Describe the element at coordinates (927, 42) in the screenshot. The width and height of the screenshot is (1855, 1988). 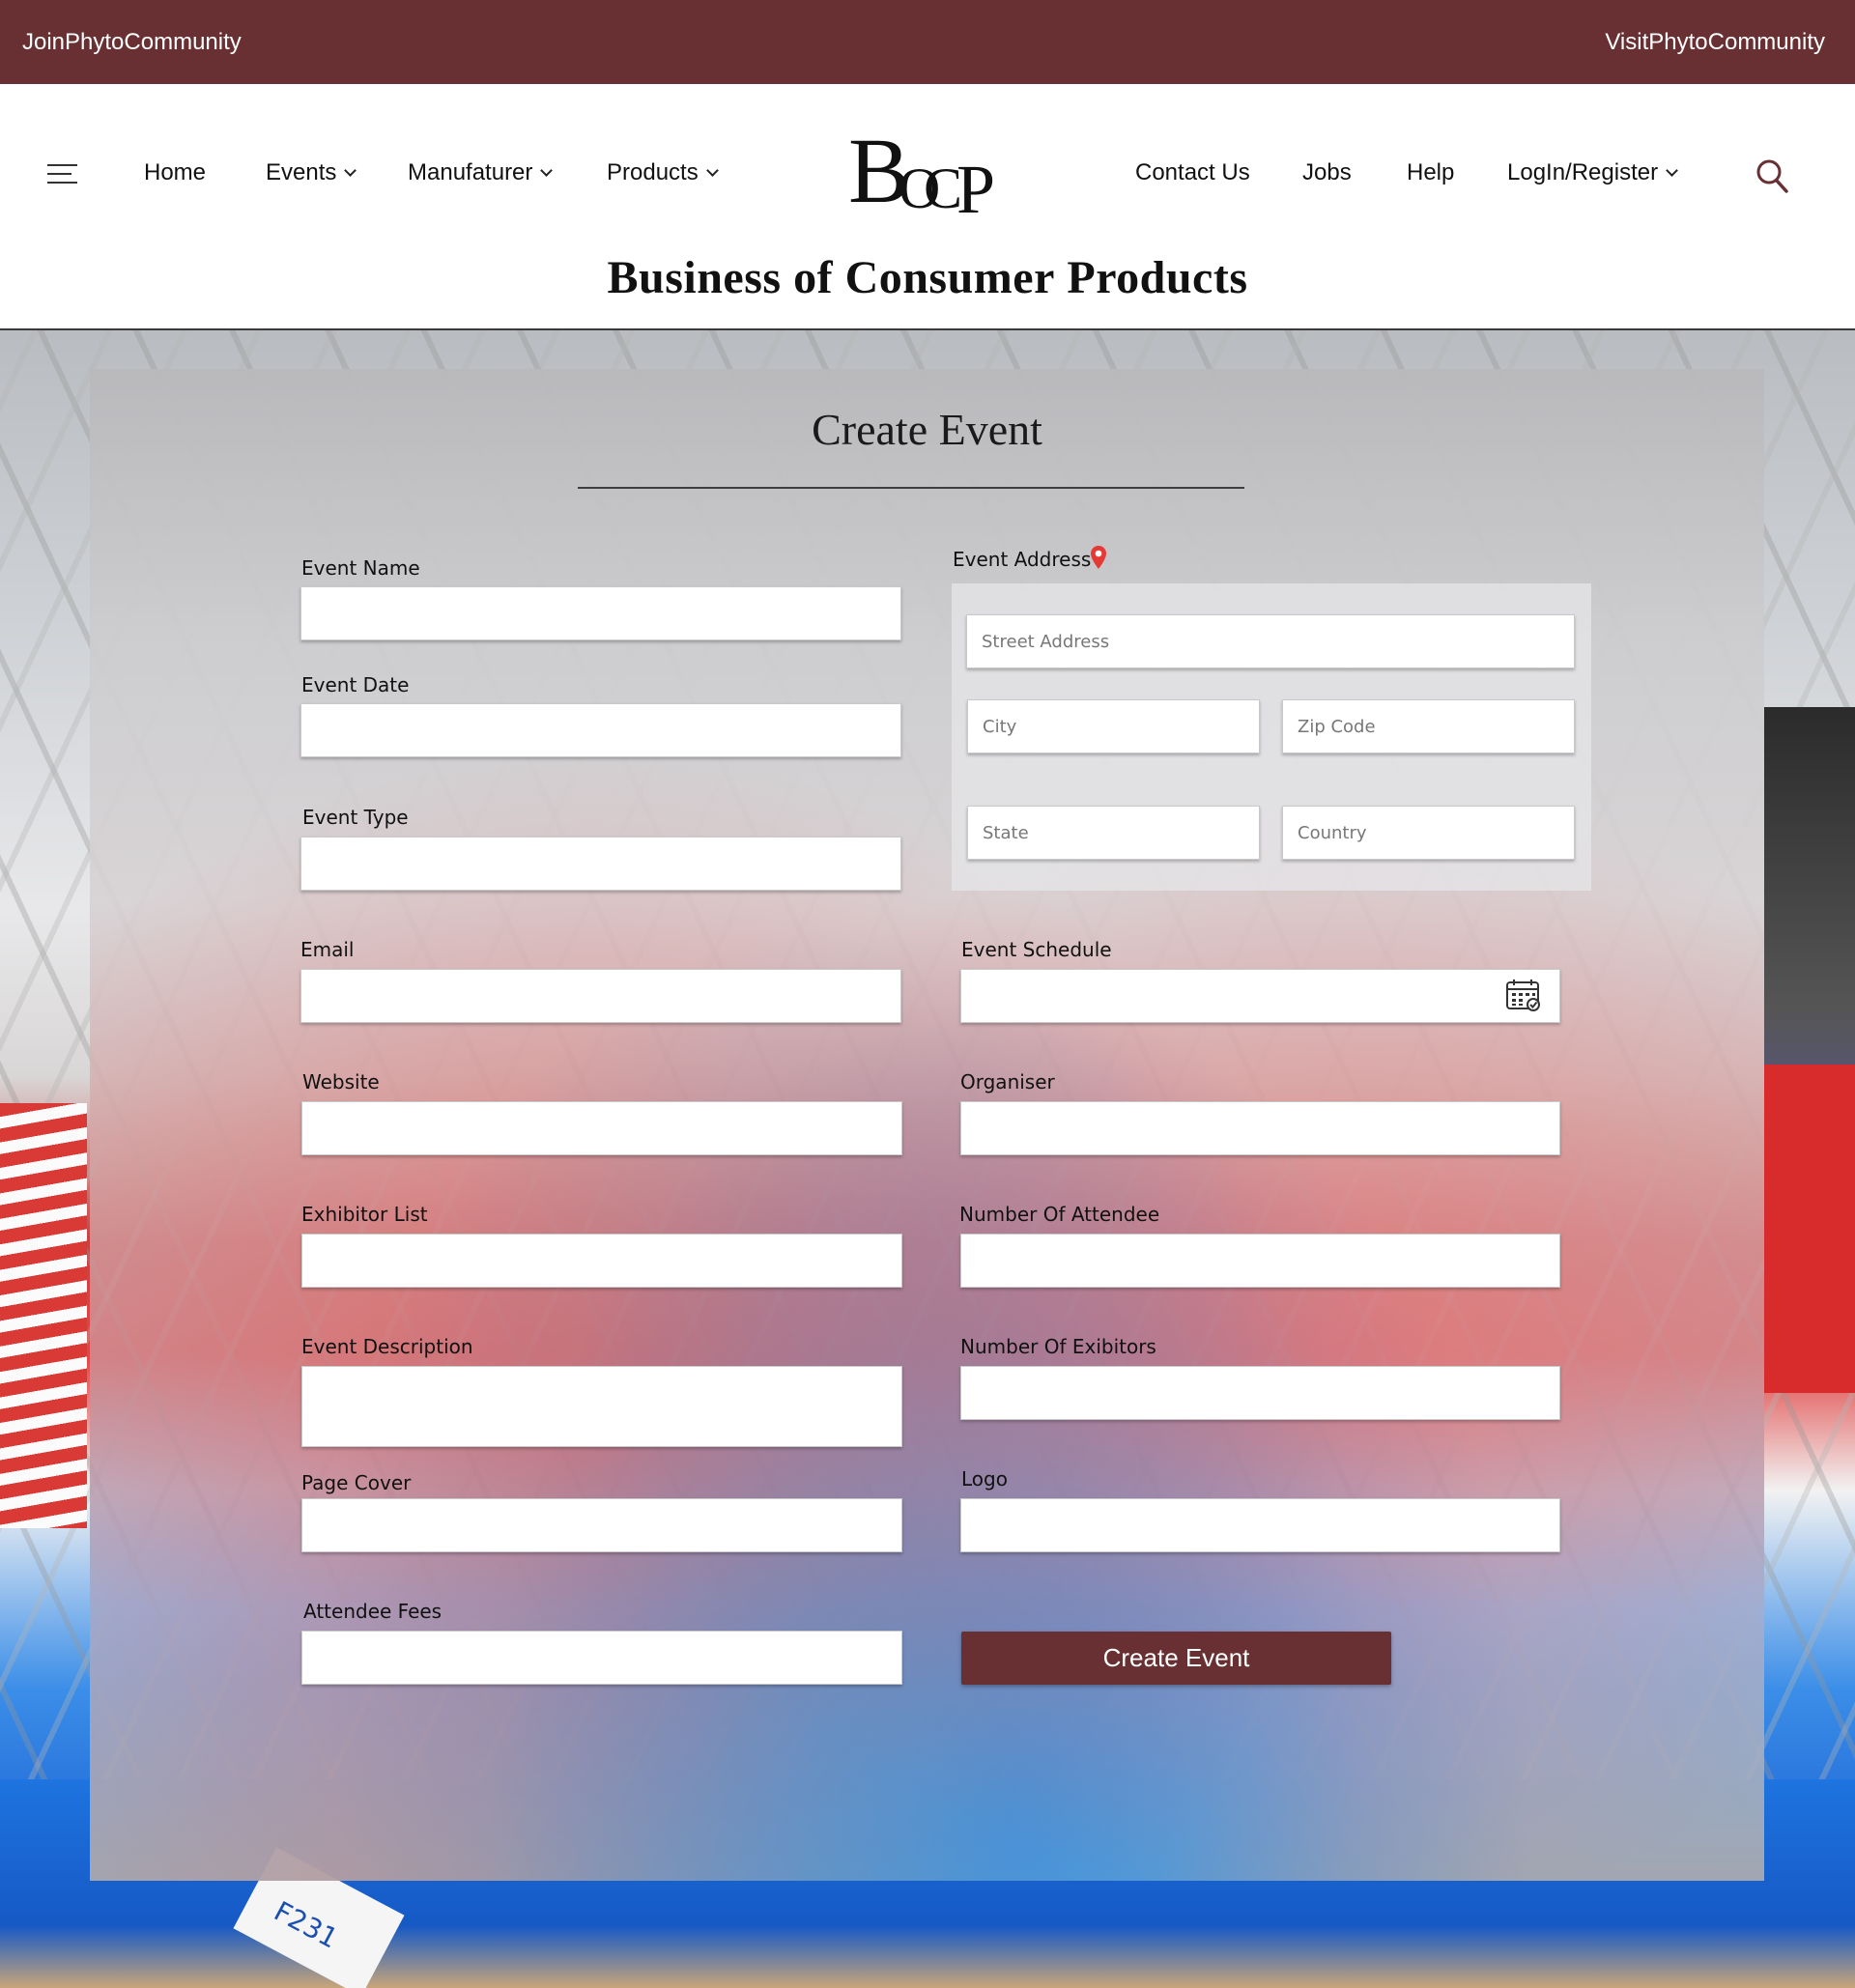
I see `top-bar: JoinPhytoCommunity VisitPhytoCommunity` at that location.